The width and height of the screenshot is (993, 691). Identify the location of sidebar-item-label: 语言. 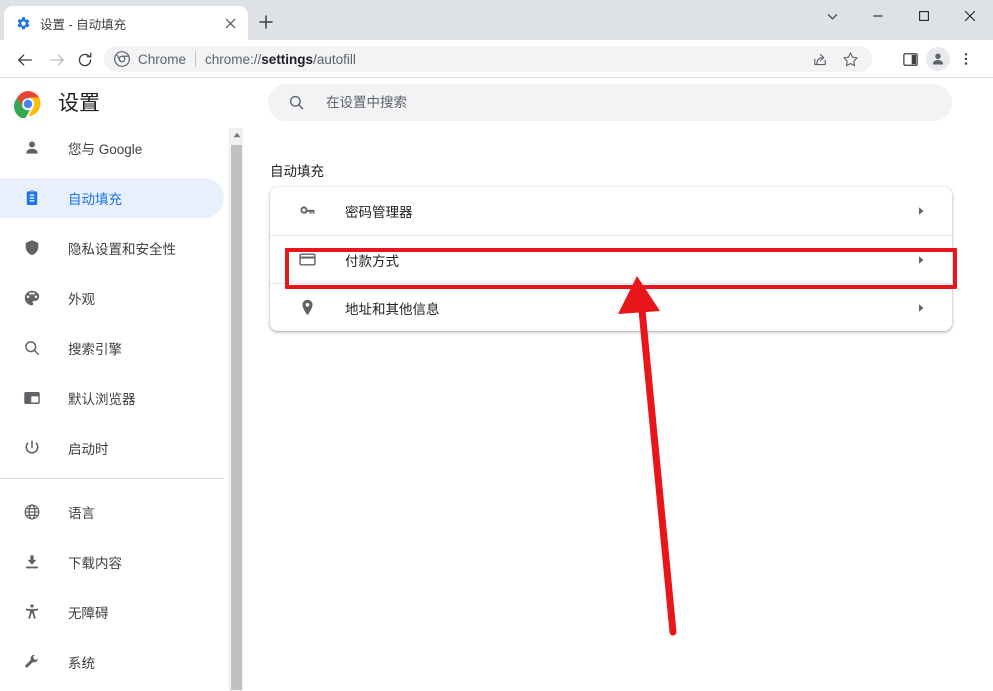
(81, 513).